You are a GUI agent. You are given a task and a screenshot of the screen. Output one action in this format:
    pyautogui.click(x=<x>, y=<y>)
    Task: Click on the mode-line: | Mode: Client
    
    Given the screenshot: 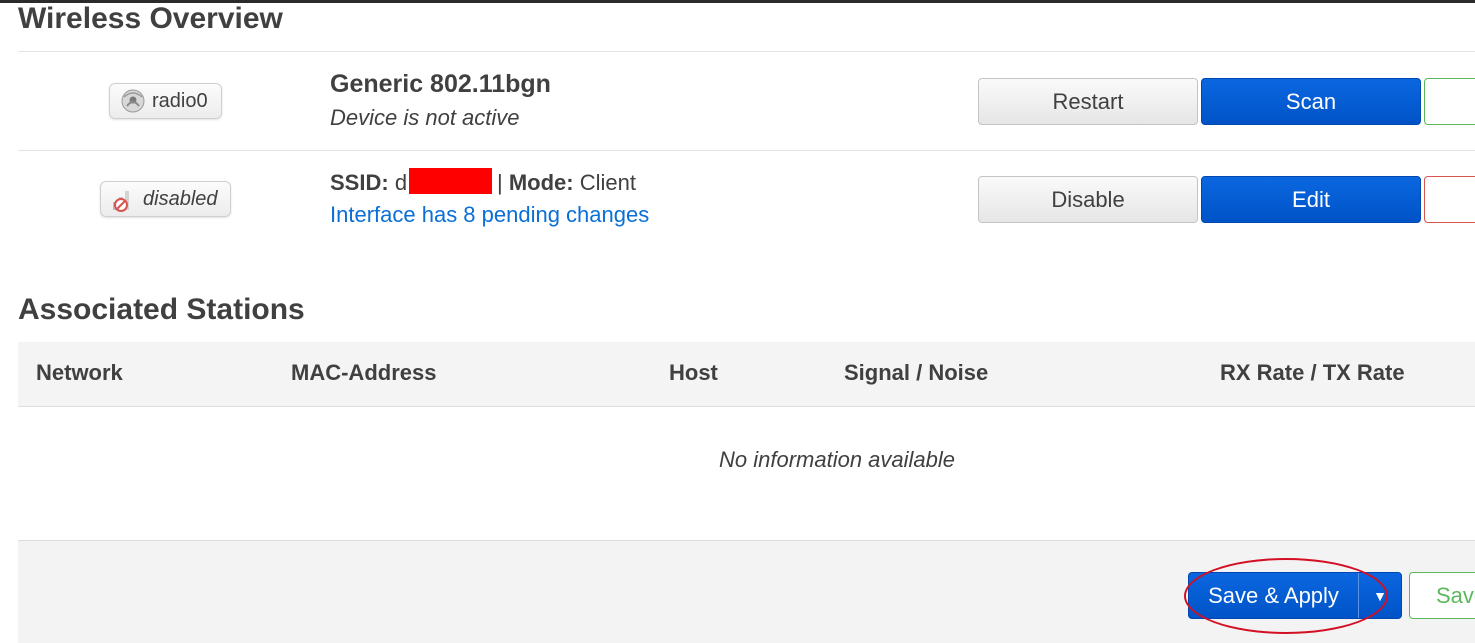 What is the action you would take?
    pyautogui.click(x=566, y=183)
    